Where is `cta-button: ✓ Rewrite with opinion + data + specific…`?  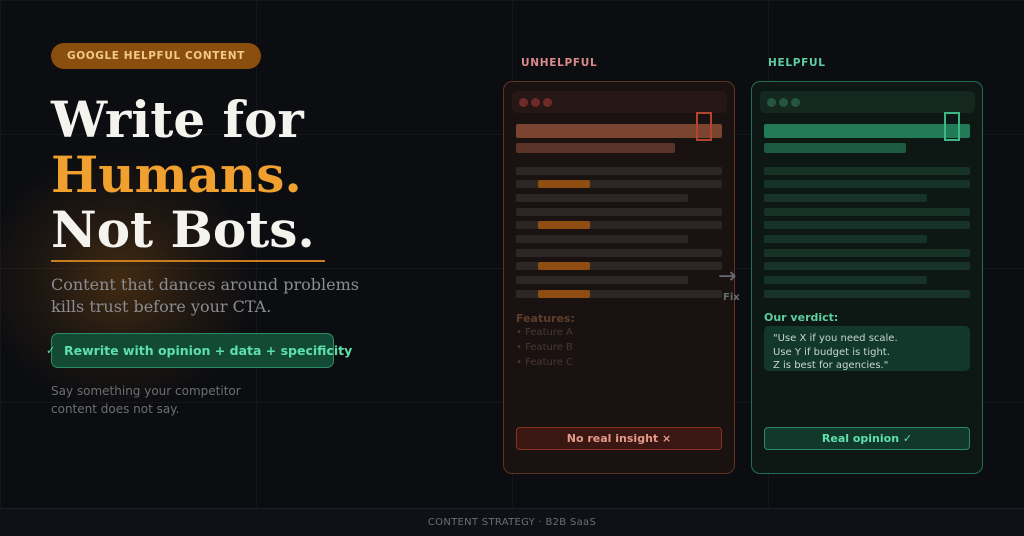 cta-button: ✓ Rewrite with opinion + data + specific… is located at coordinates (199, 350).